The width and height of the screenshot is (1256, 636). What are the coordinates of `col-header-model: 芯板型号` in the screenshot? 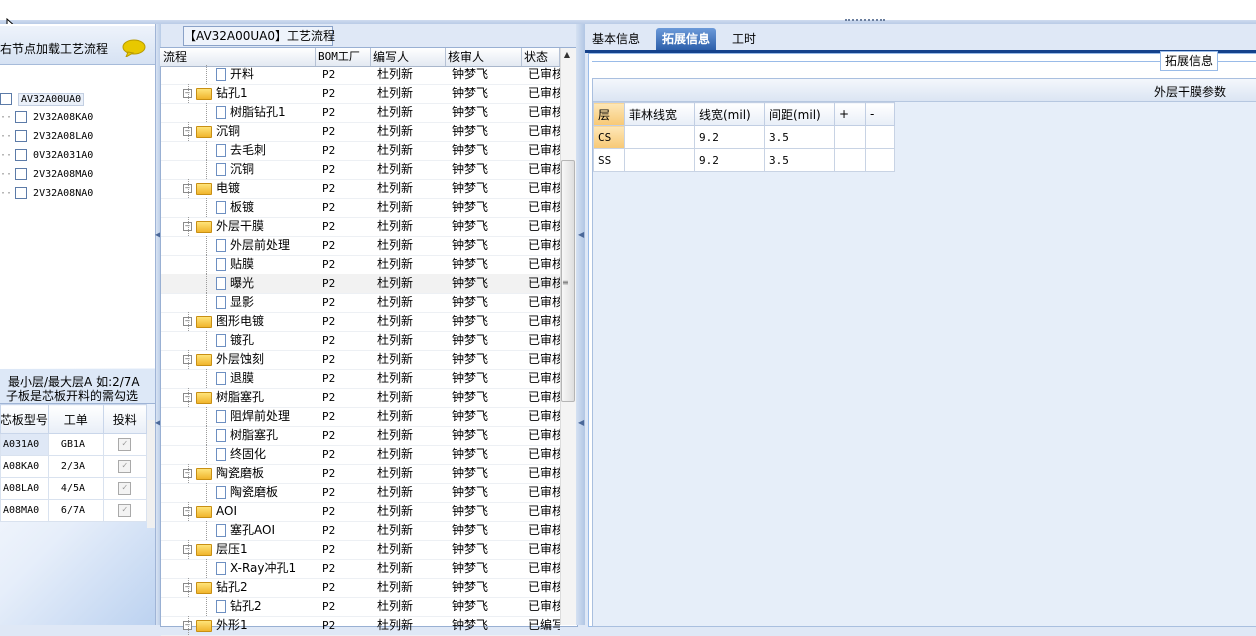 It's located at (24, 419).